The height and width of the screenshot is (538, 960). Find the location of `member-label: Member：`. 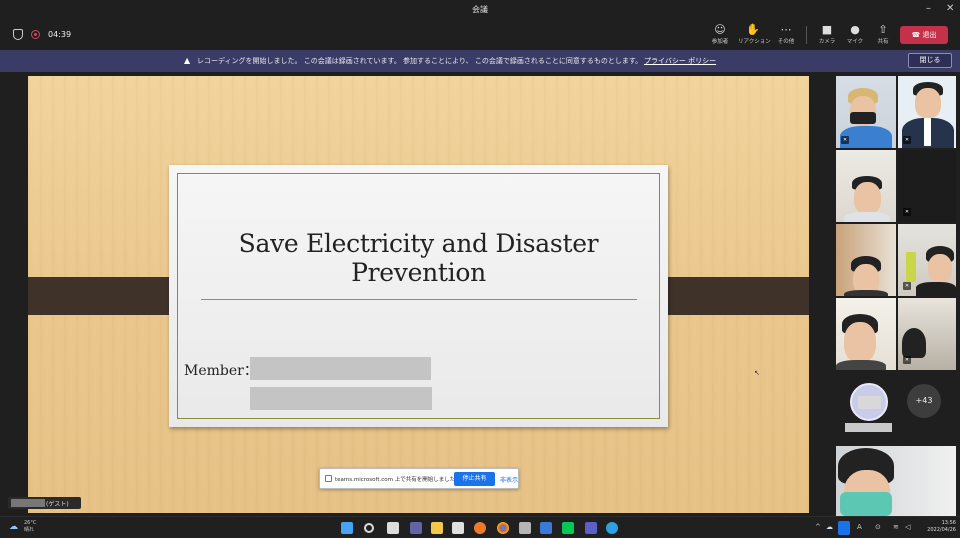

member-label: Member： is located at coordinates (221, 371).